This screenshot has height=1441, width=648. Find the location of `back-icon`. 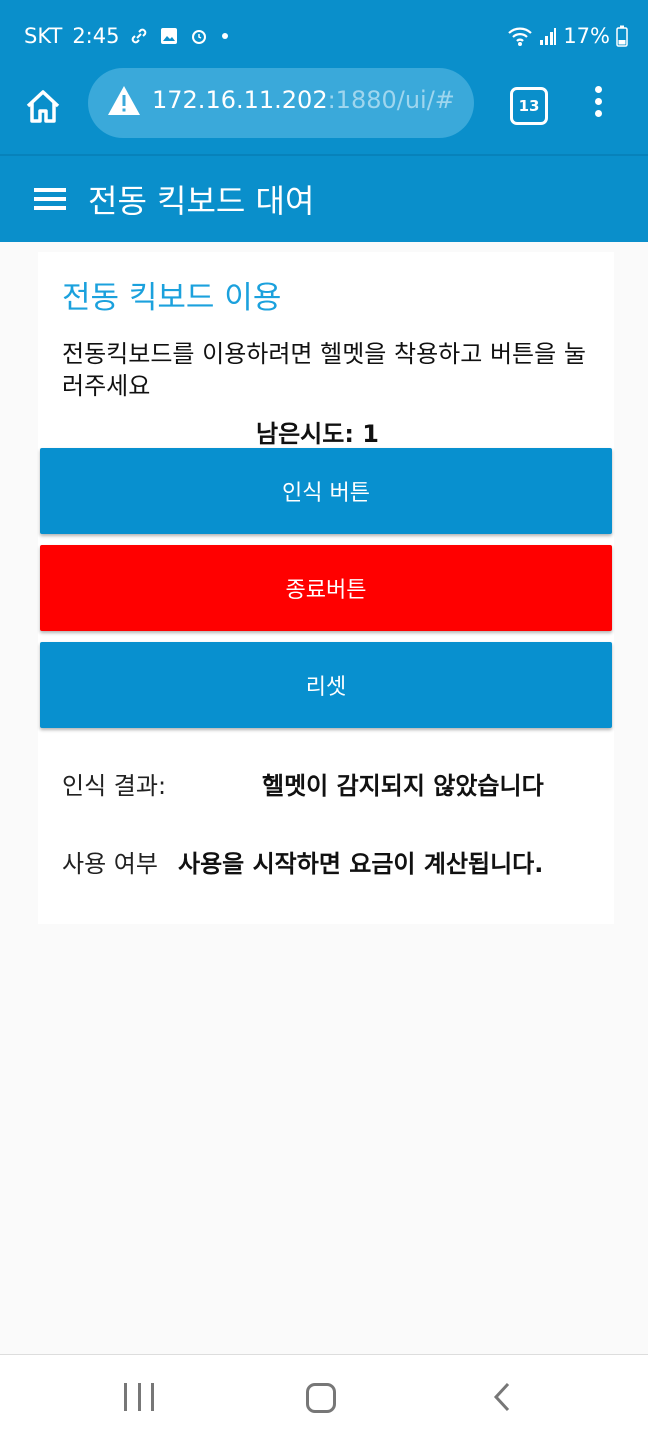

back-icon is located at coordinates (502, 1397).